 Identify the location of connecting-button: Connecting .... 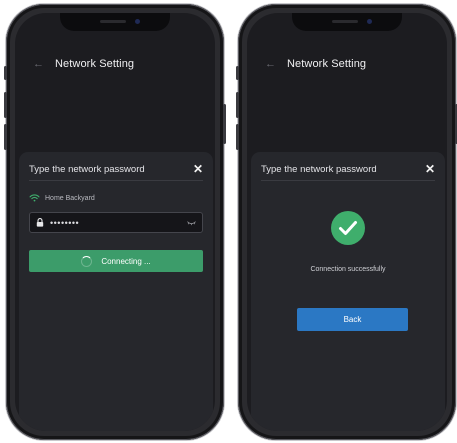
(116, 261).